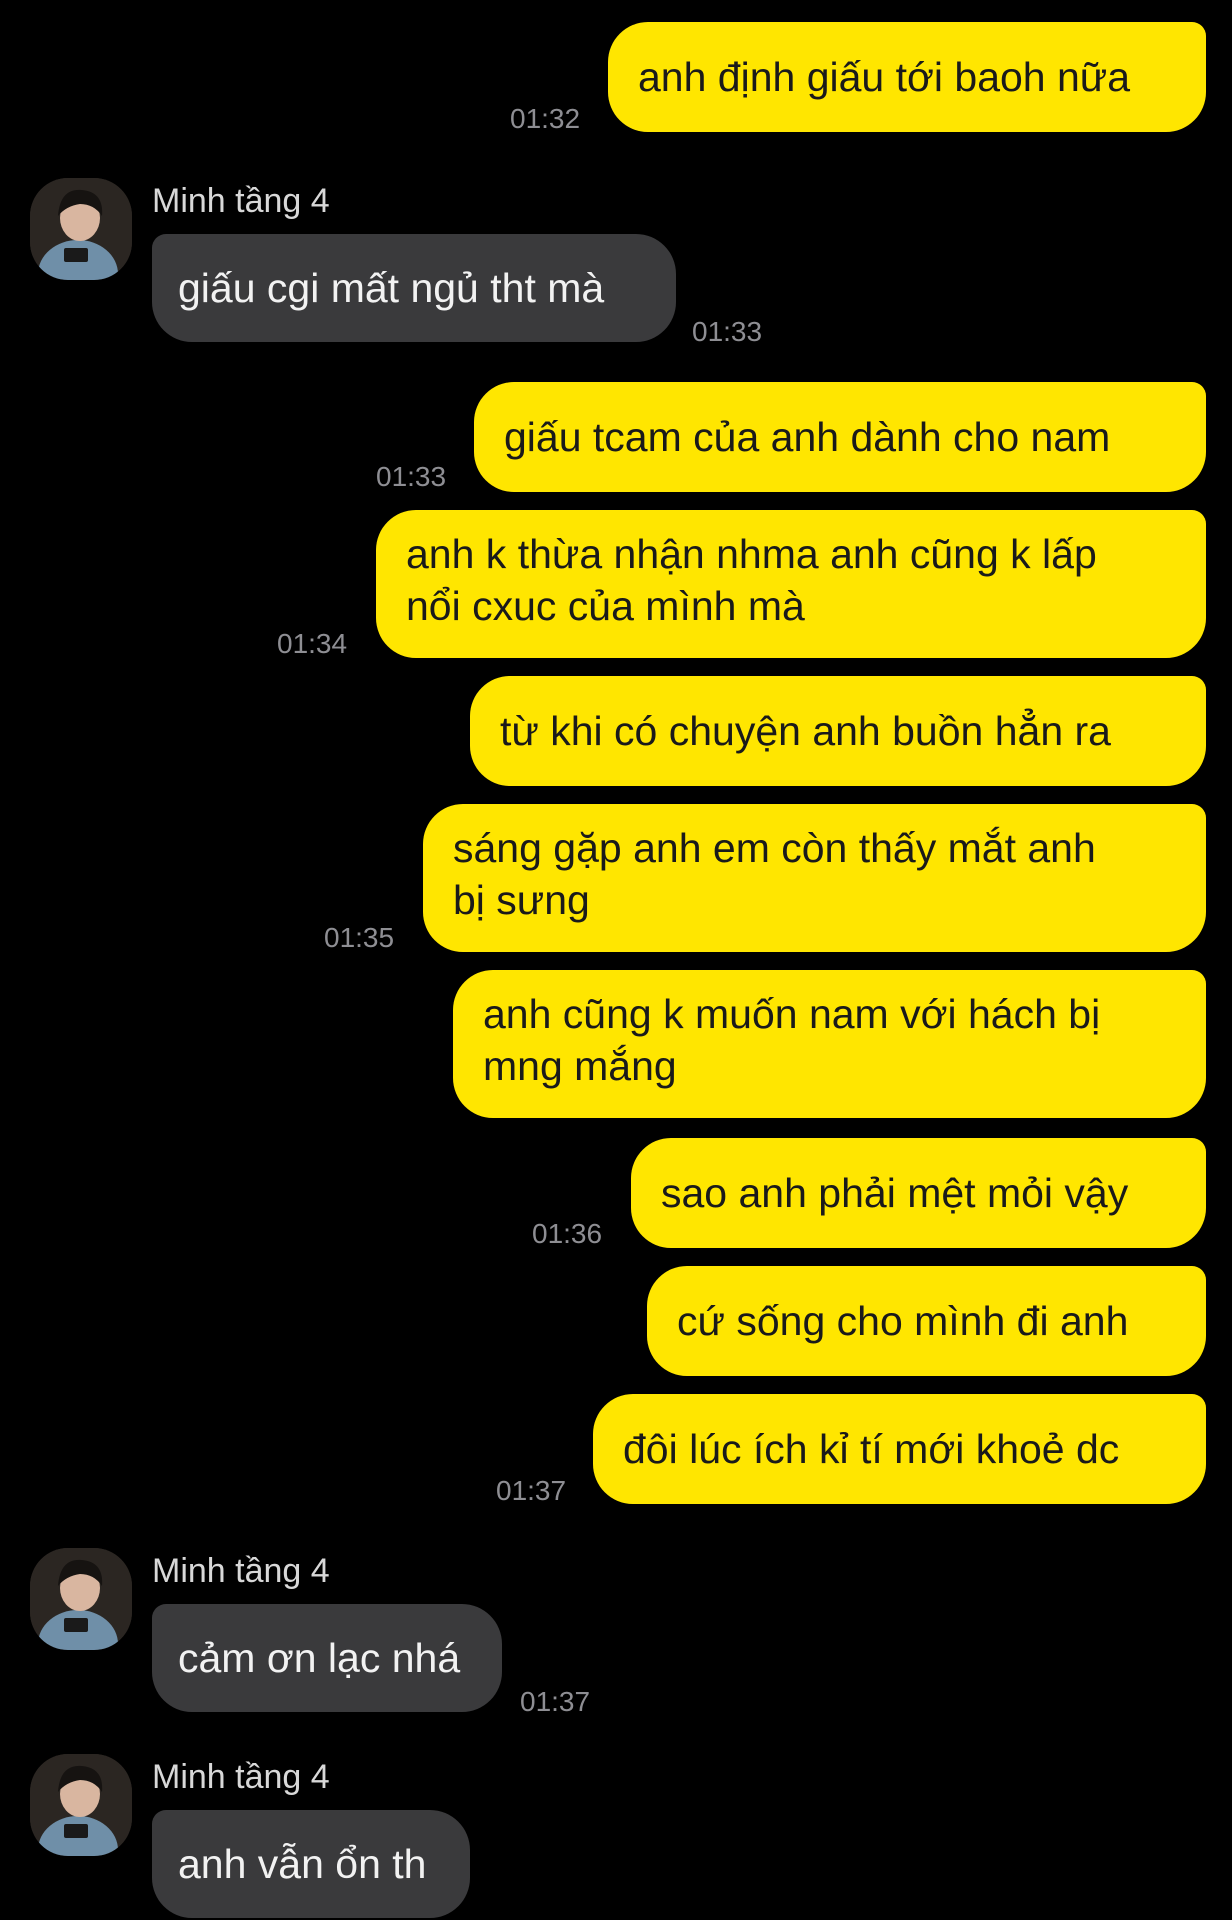 Image resolution: width=1232 pixels, height=1920 pixels. I want to click on message-timestamp: 01:35, so click(359, 937).